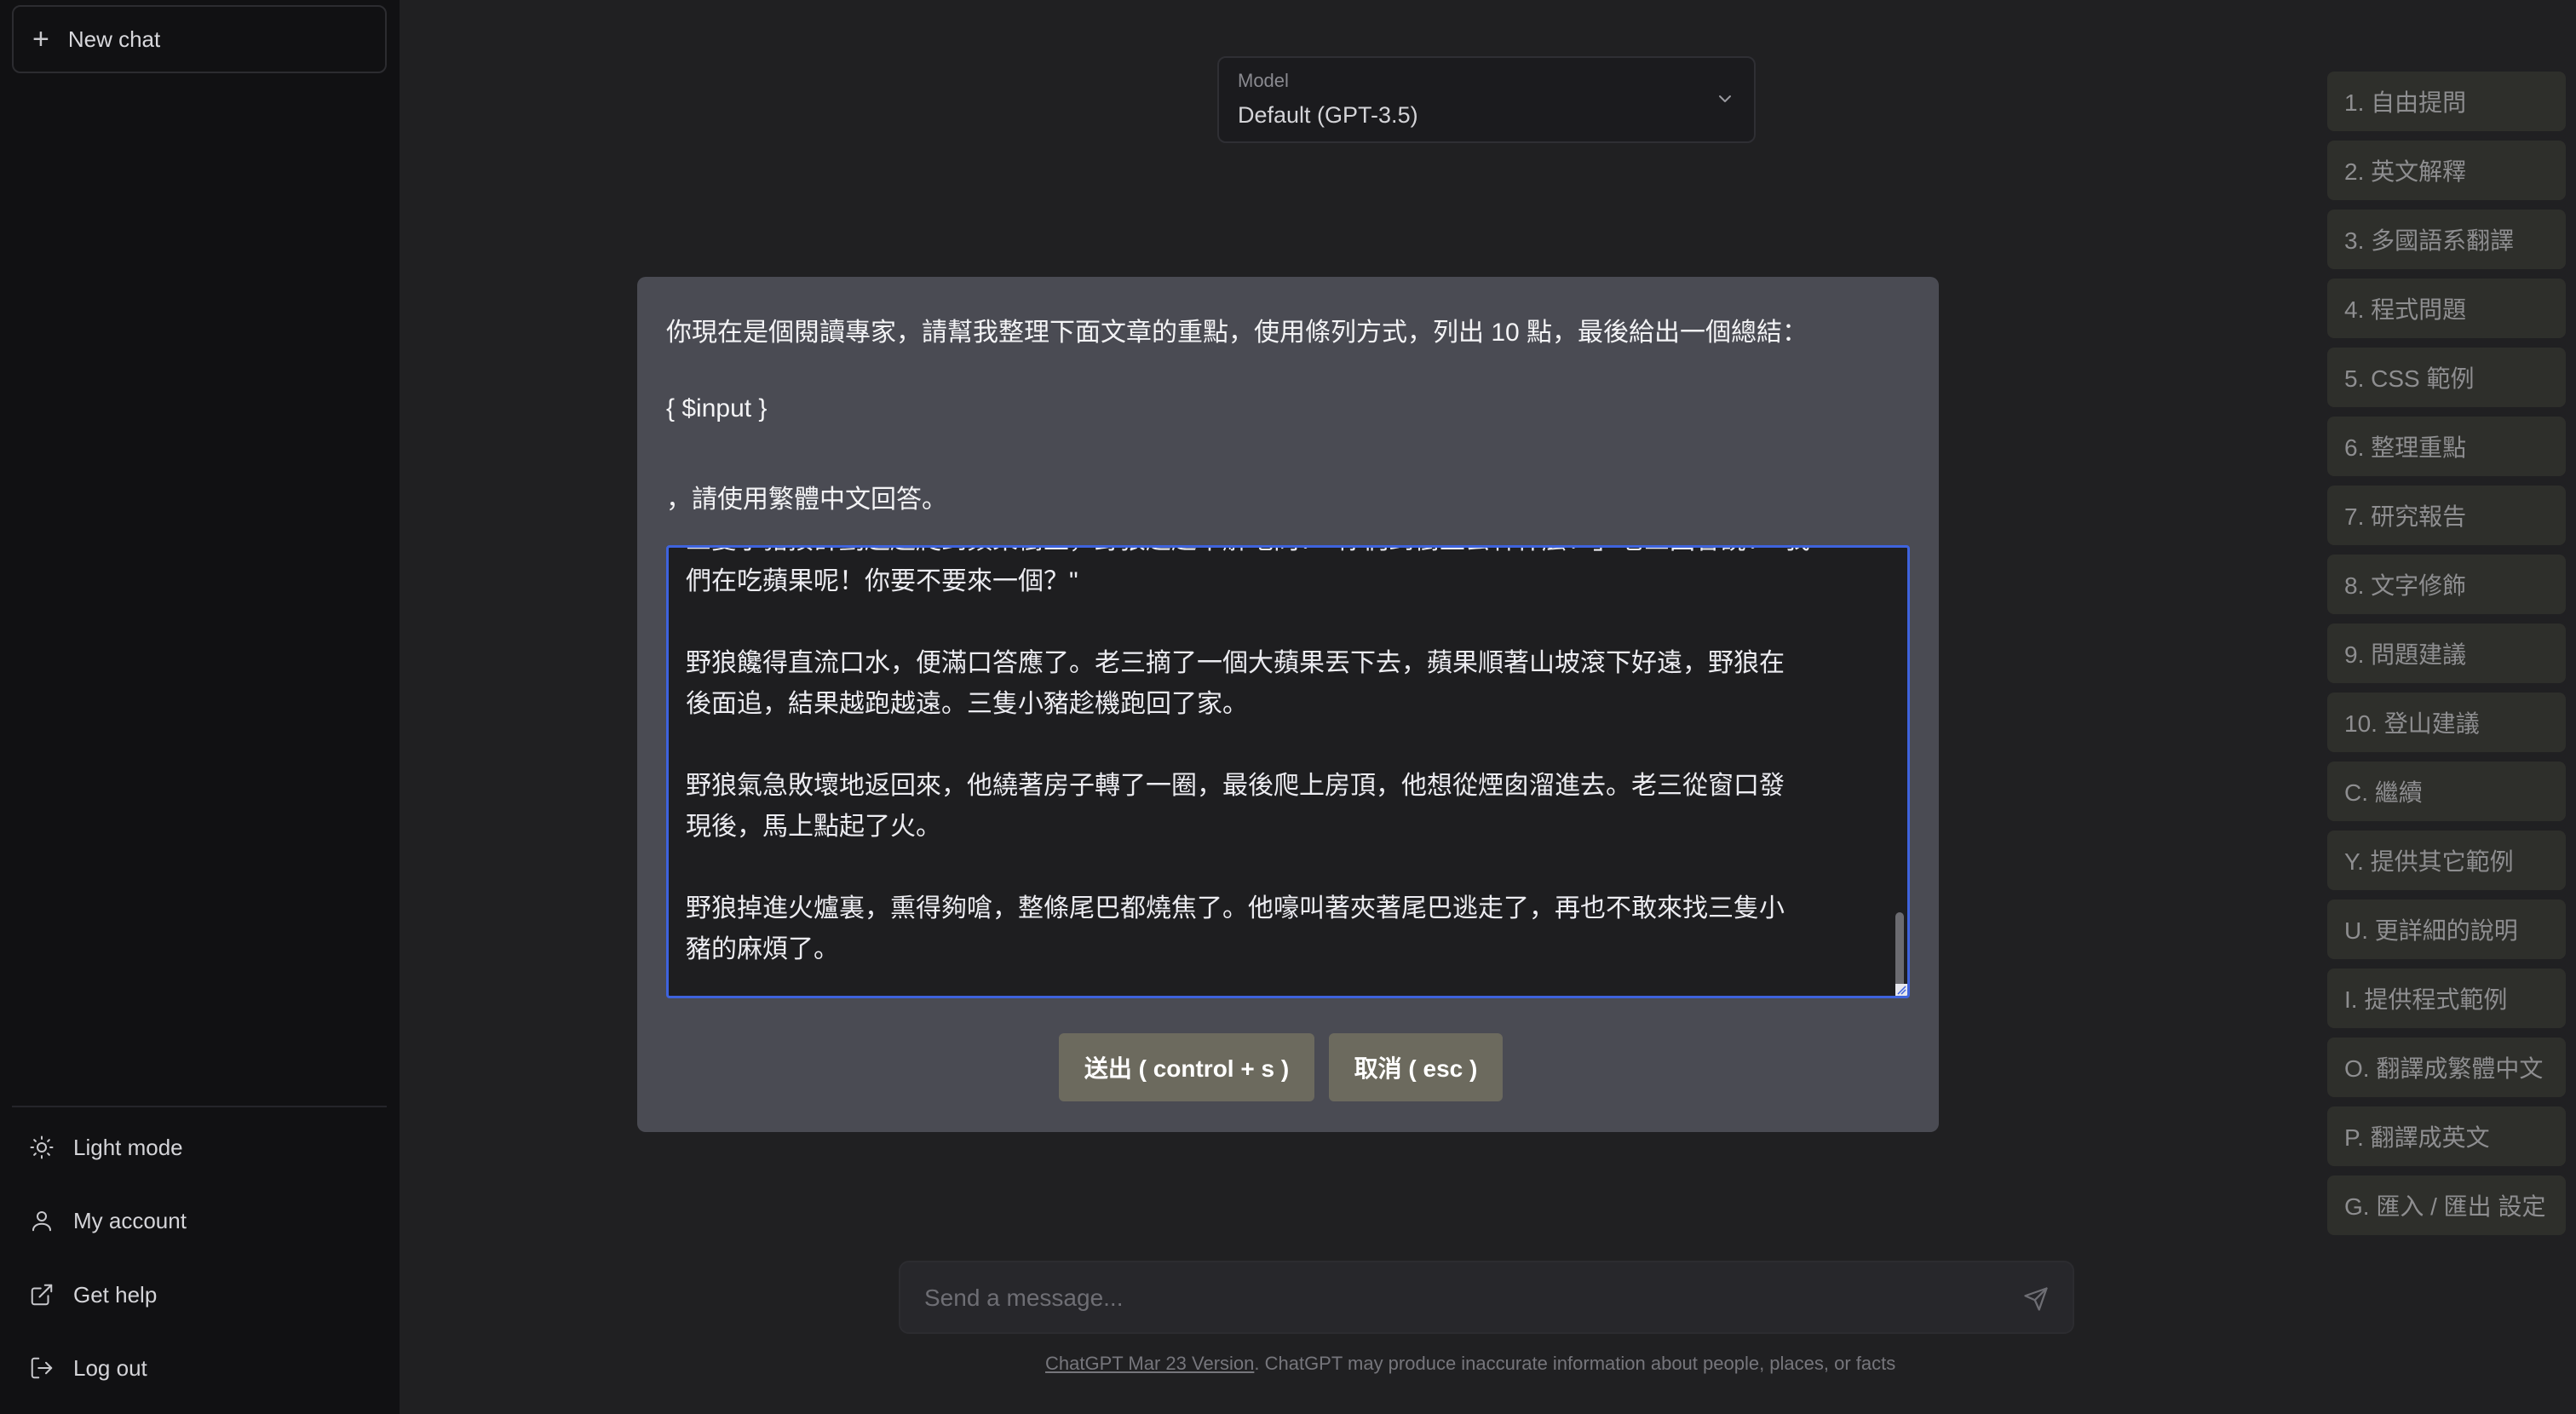 This screenshot has height=1414, width=2576. What do you see at coordinates (2447, 446) in the screenshot?
I see `quick-button: 6. 整理重點` at bounding box center [2447, 446].